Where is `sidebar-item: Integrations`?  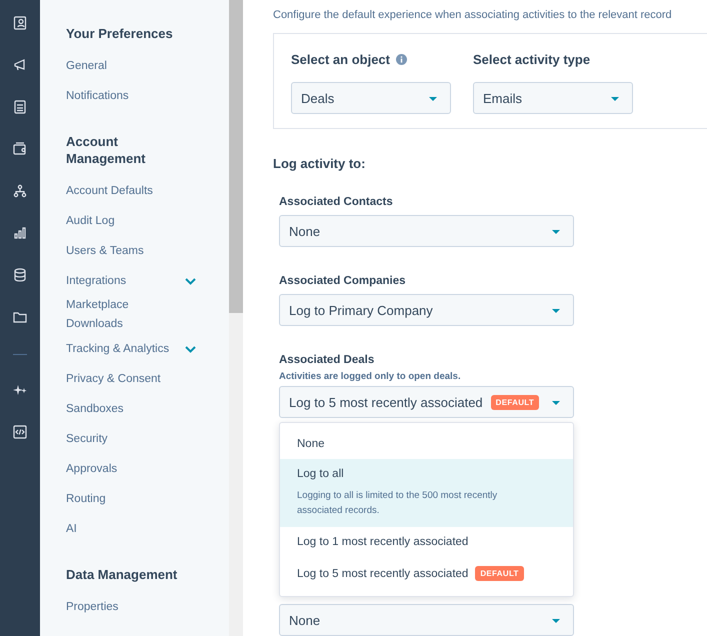
sidebar-item: Integrations is located at coordinates (131, 281).